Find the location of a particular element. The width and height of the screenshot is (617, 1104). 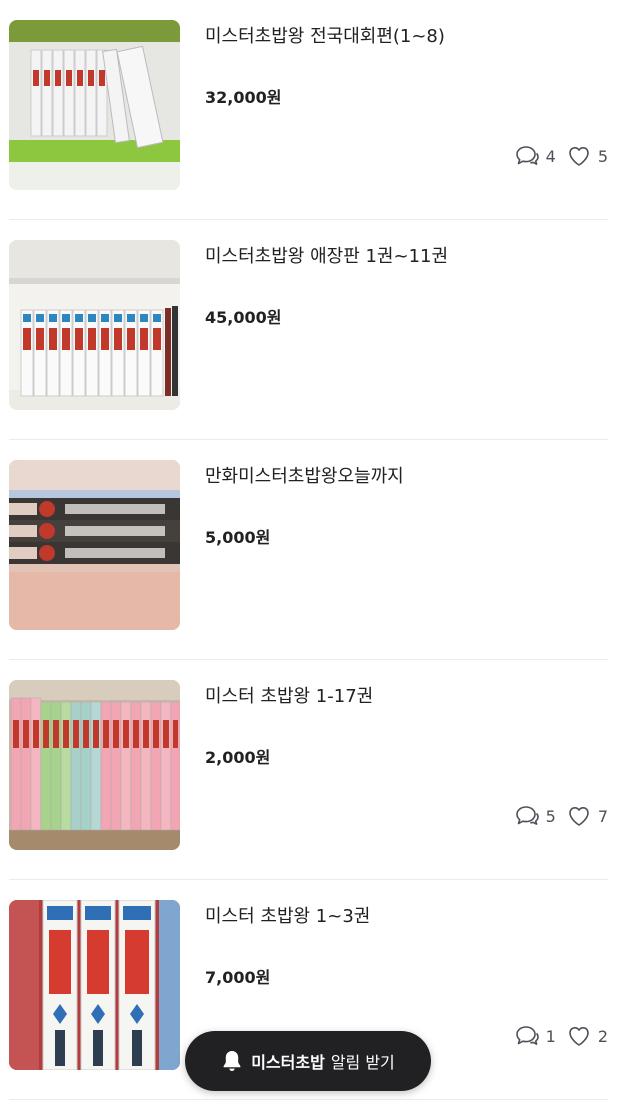

comment-count: 1 is located at coordinates (535, 1036).